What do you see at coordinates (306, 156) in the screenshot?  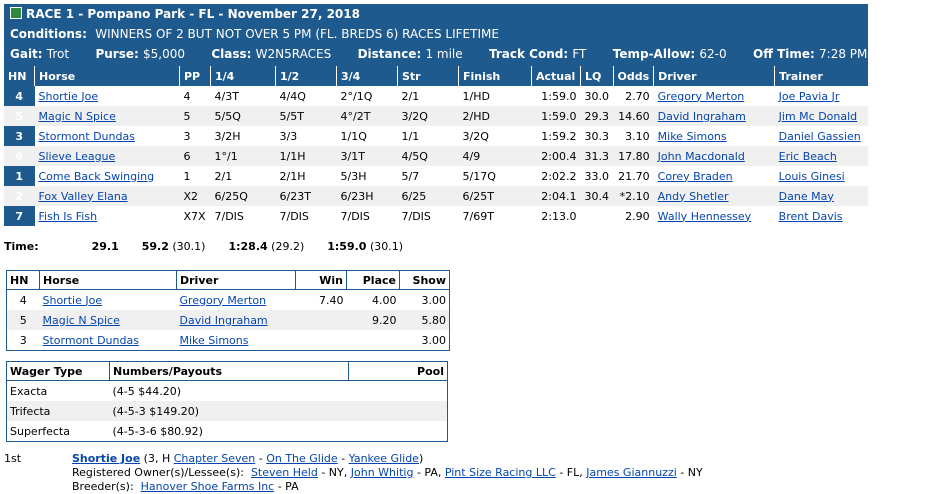 I see `cell-q2: 1/1H` at bounding box center [306, 156].